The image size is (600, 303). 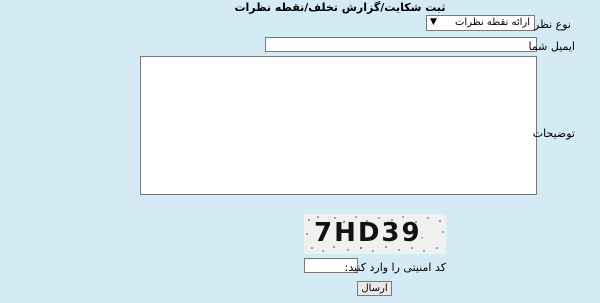 What do you see at coordinates (552, 24) in the screenshot?
I see `complaint-type-label: نوع نظر` at bounding box center [552, 24].